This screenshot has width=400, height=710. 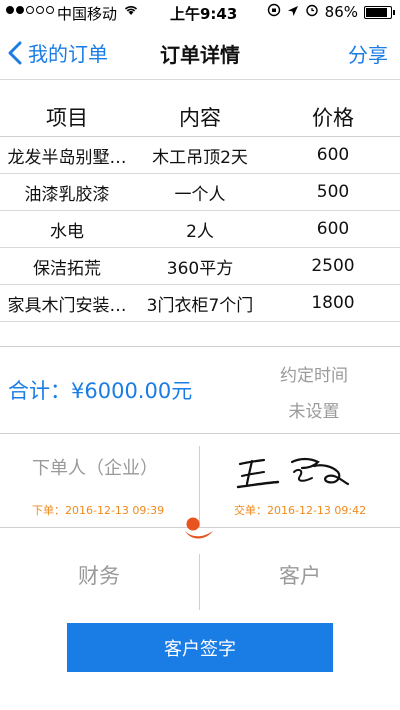 I want to click on row-item: 水电, so click(x=67, y=231).